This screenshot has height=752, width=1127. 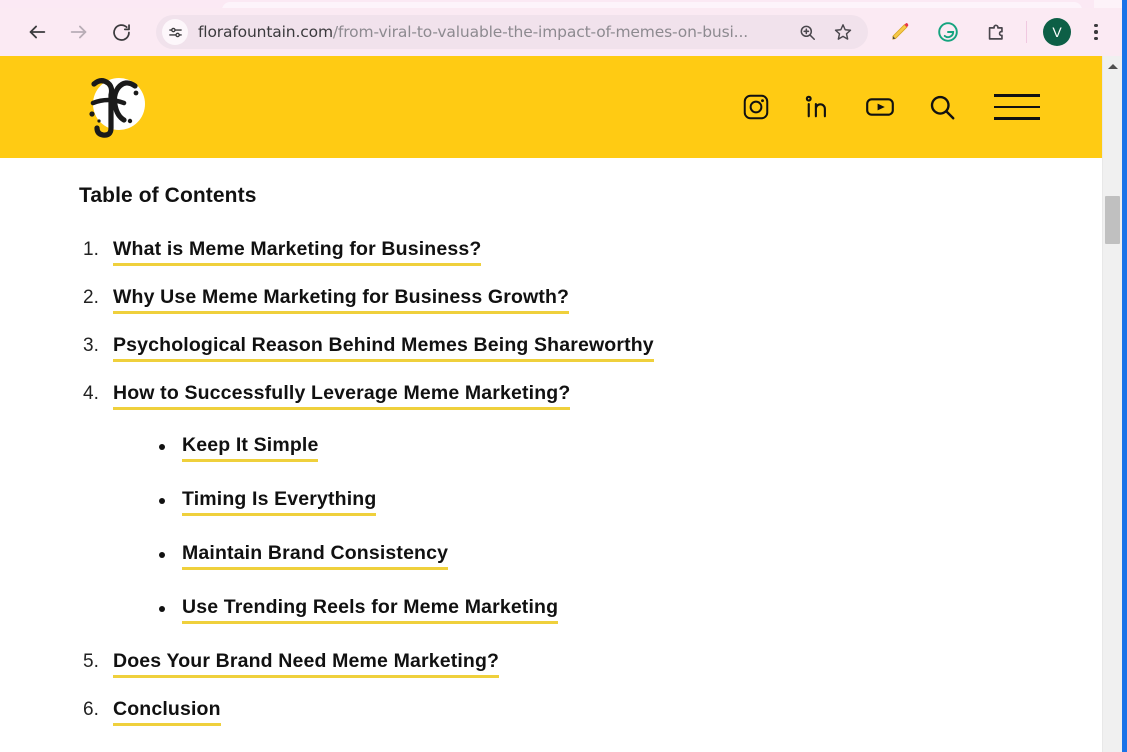 I want to click on back-arrow-icon, so click(x=37, y=32).